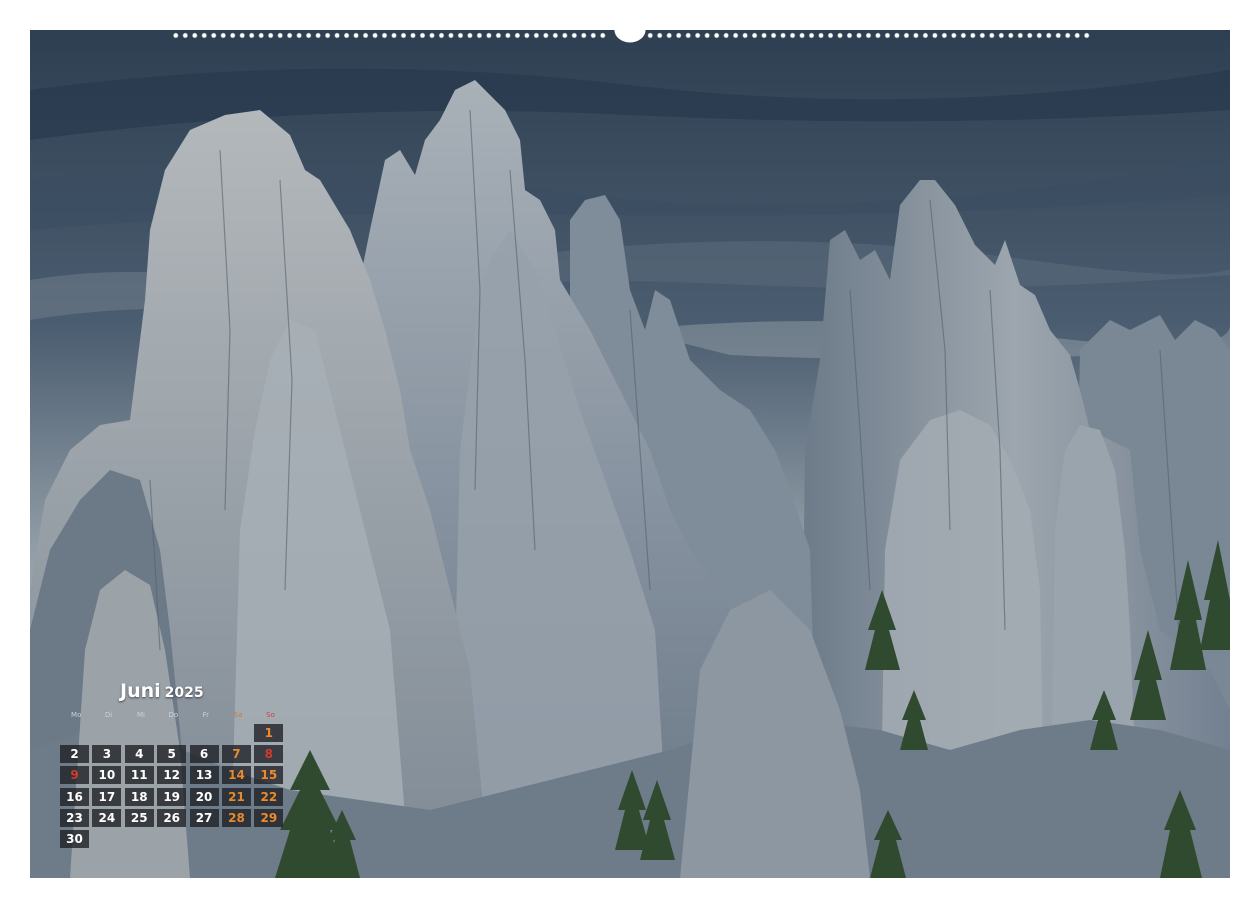 This screenshot has height=908, width=1260. I want to click on day-cell: 18, so click(139, 796).